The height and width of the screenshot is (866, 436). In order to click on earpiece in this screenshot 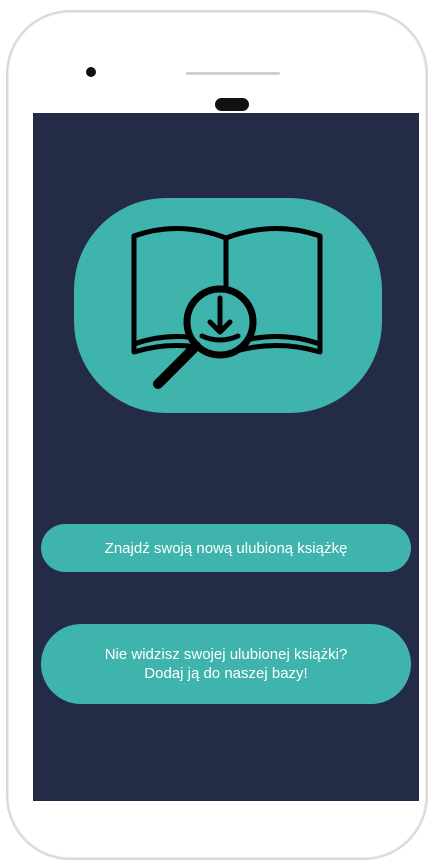, I will do `click(232, 104)`.